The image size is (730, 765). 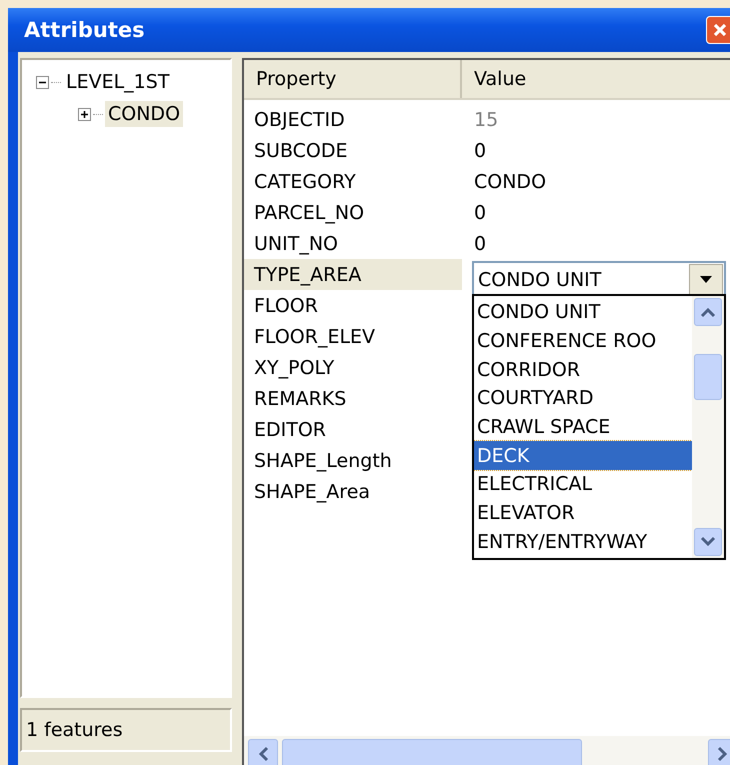 What do you see at coordinates (353, 181) in the screenshot?
I see `property-name: CATEGORY` at bounding box center [353, 181].